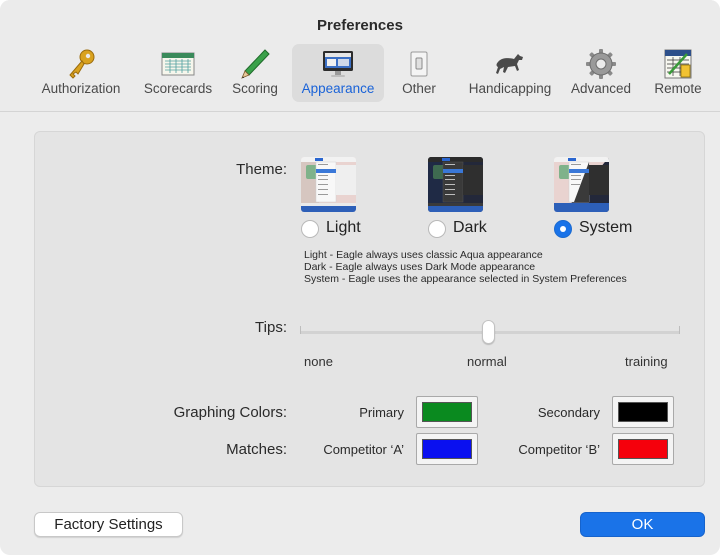 The width and height of the screenshot is (720, 555). I want to click on secondary-color-swatch, so click(643, 412).